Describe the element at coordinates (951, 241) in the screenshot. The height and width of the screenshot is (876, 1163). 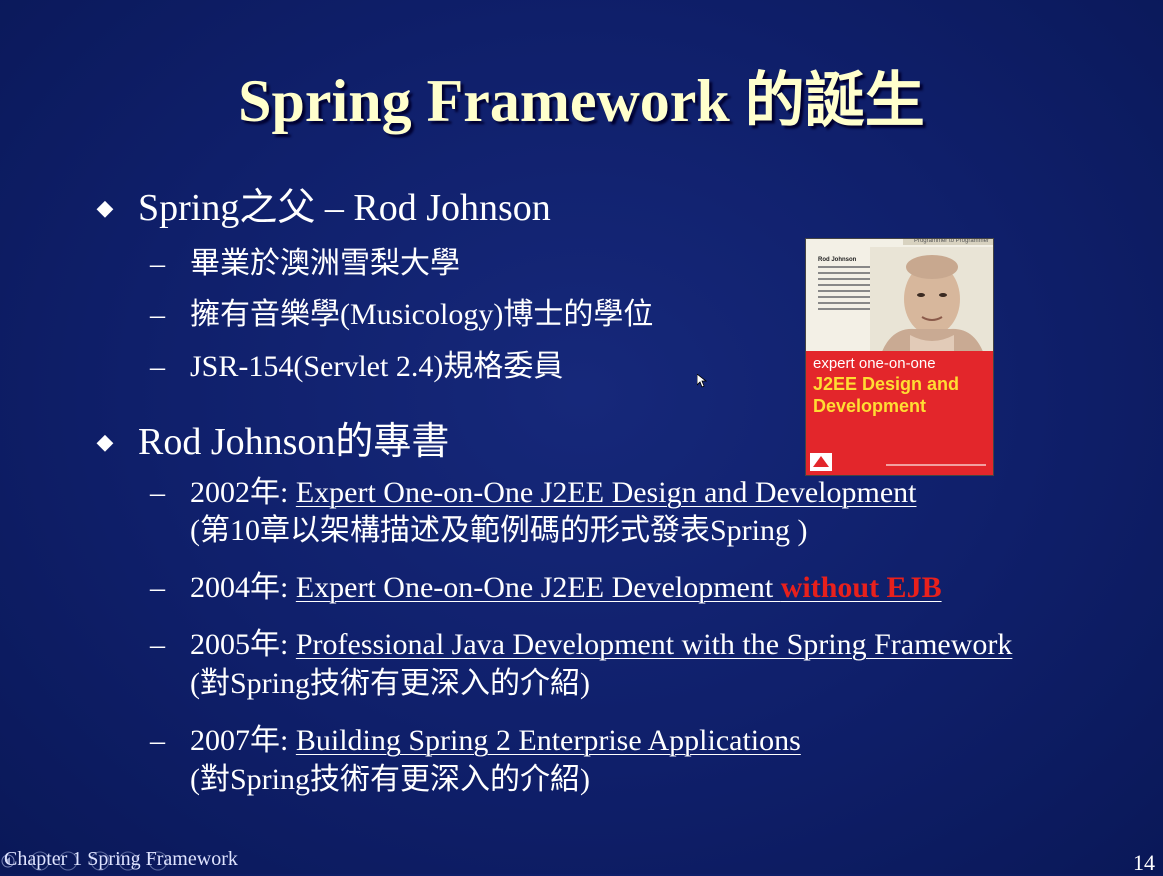
I see `cover-top-label: Programmer to Programmer` at that location.